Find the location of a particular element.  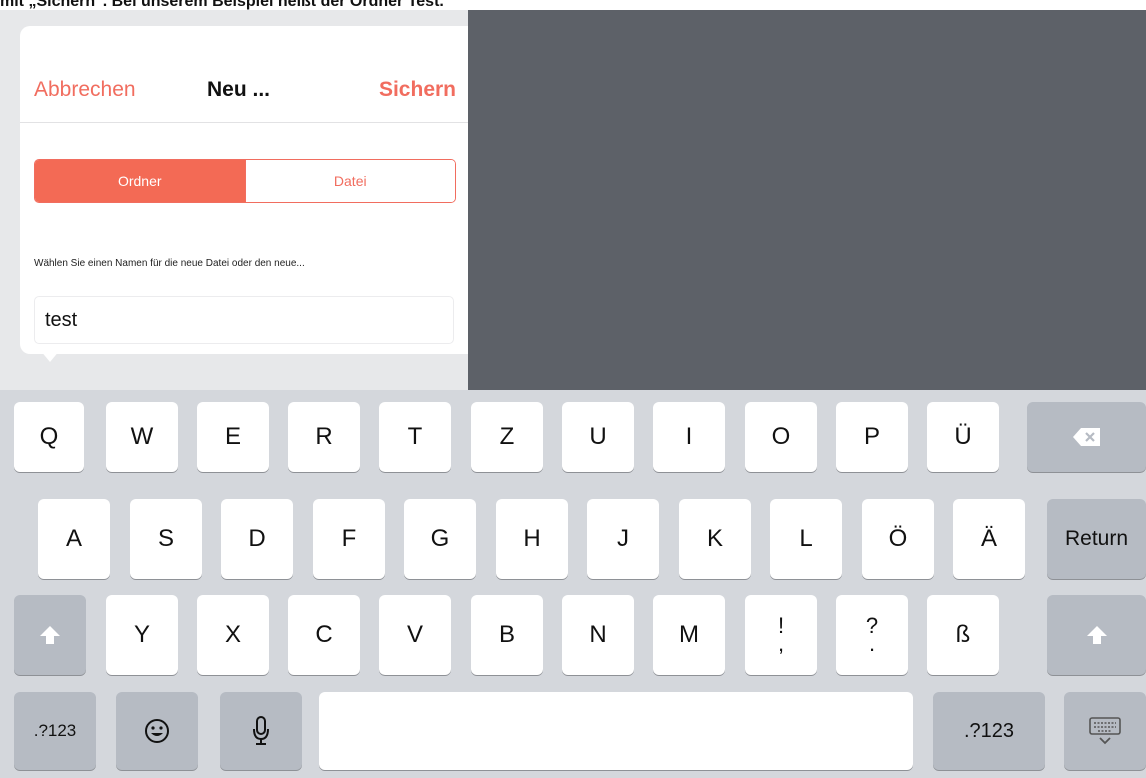

key-a: A is located at coordinates (74, 539).